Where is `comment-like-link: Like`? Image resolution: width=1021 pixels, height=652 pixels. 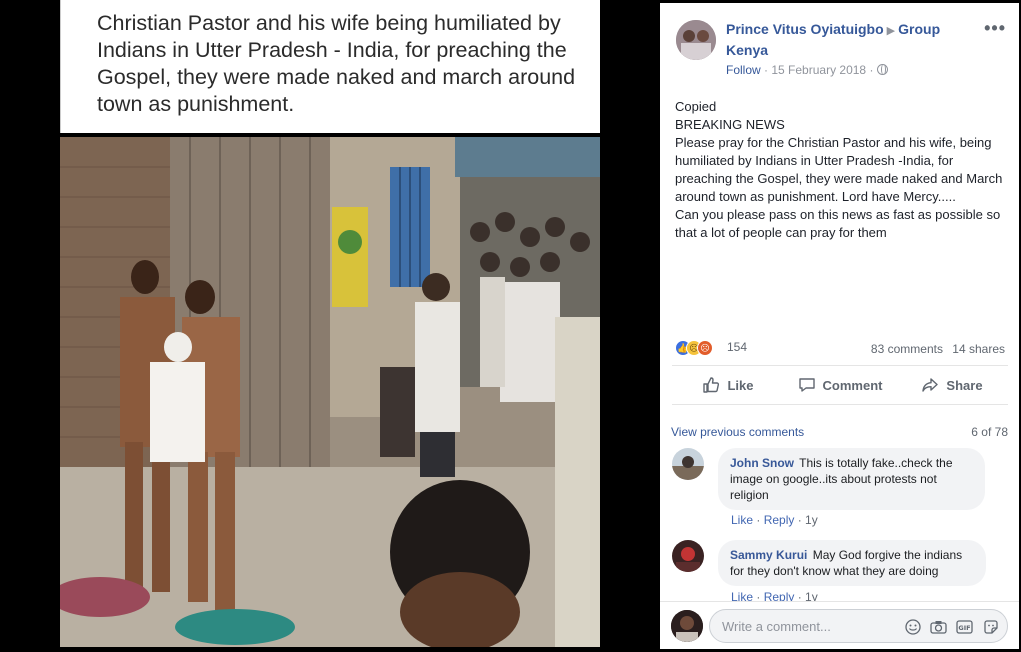
comment-like-link: Like is located at coordinates (742, 520).